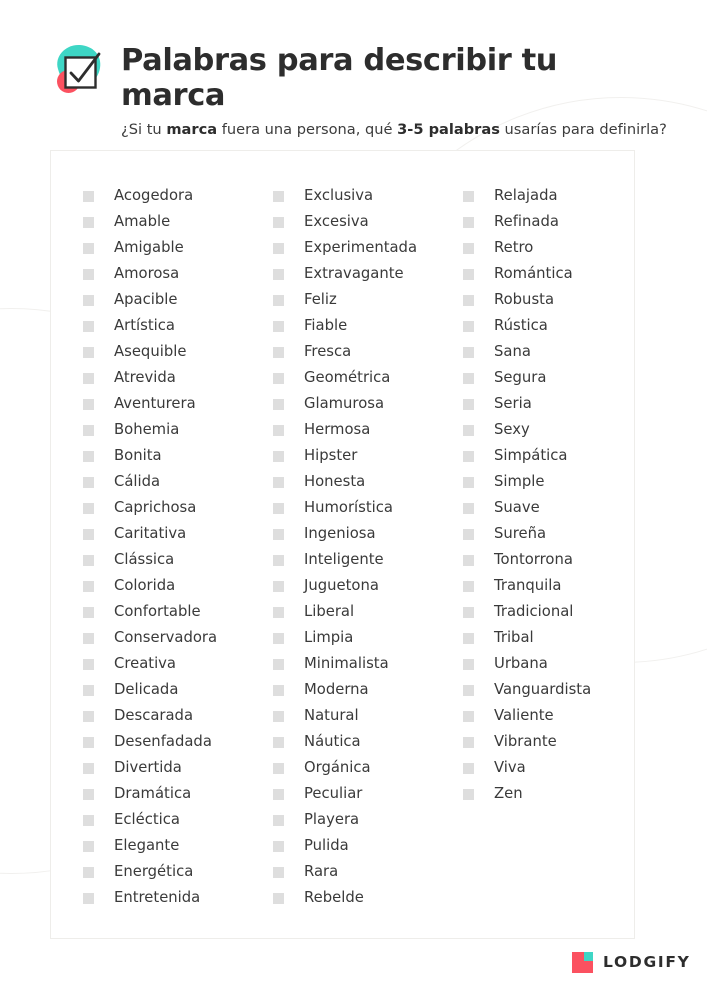  Describe the element at coordinates (368, 534) in the screenshot. I see `word-row: Ingeniosa` at that location.